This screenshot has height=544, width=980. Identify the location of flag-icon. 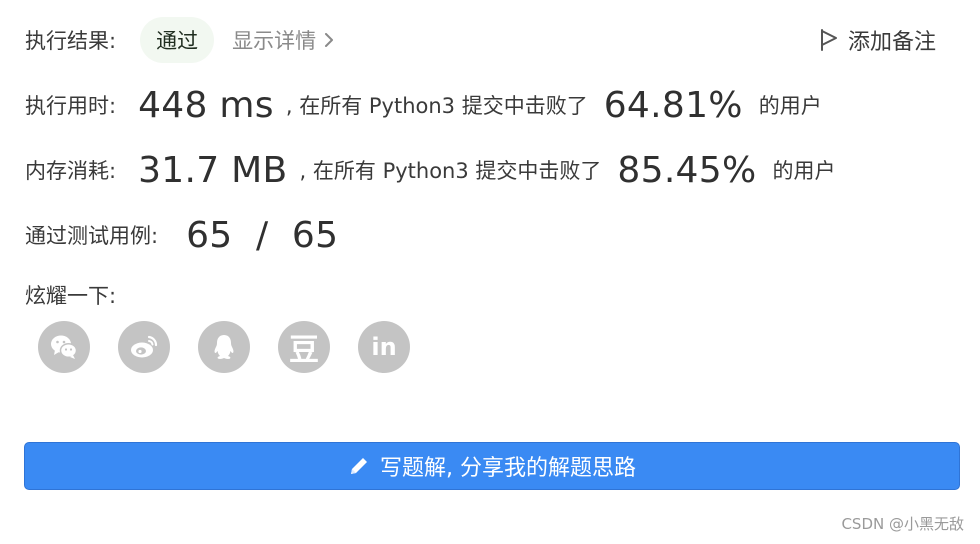
(828, 40).